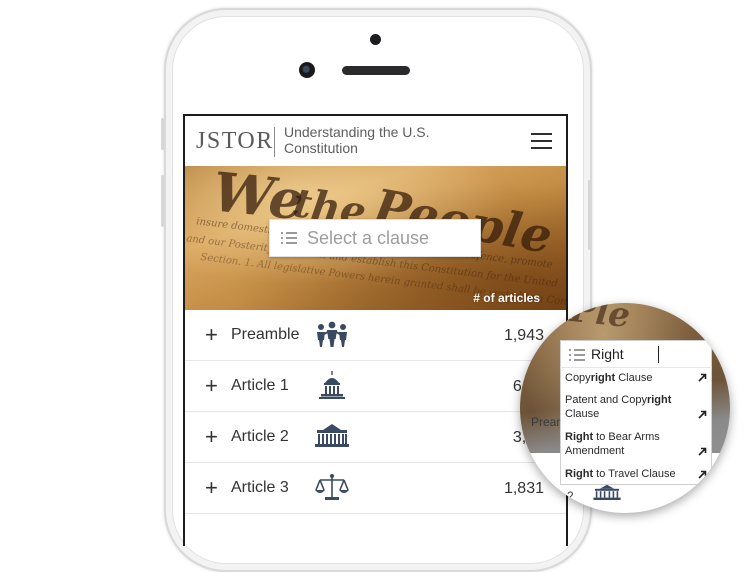 This screenshot has width=748, height=572. I want to click on suggestion-item: Copyright Clause, so click(636, 378).